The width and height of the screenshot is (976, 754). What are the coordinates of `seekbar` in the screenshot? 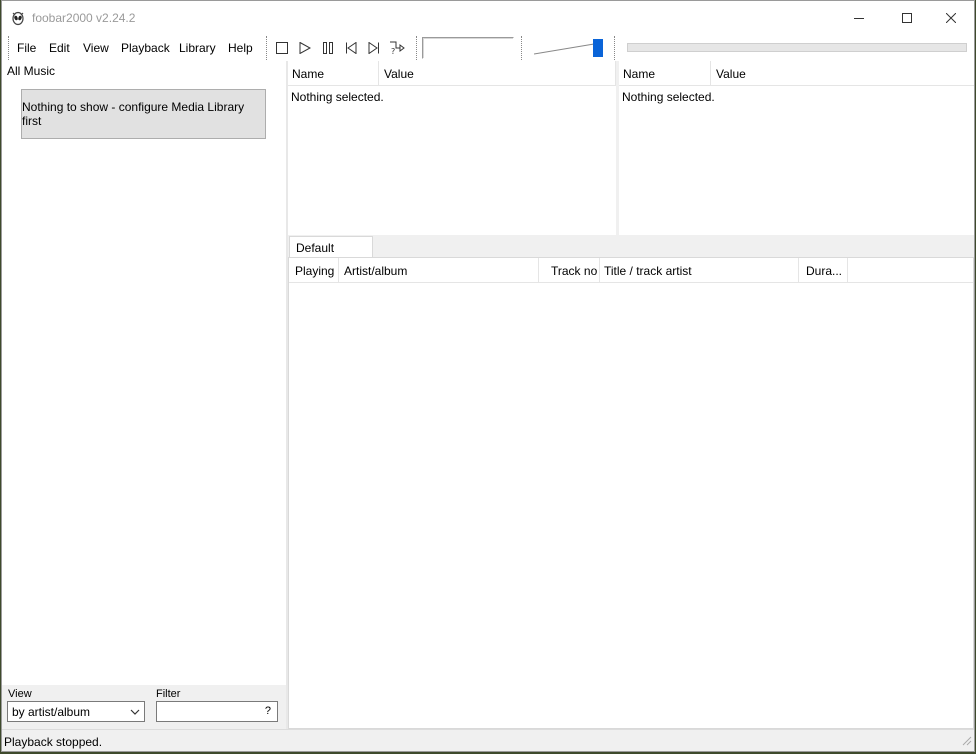 It's located at (797, 47).